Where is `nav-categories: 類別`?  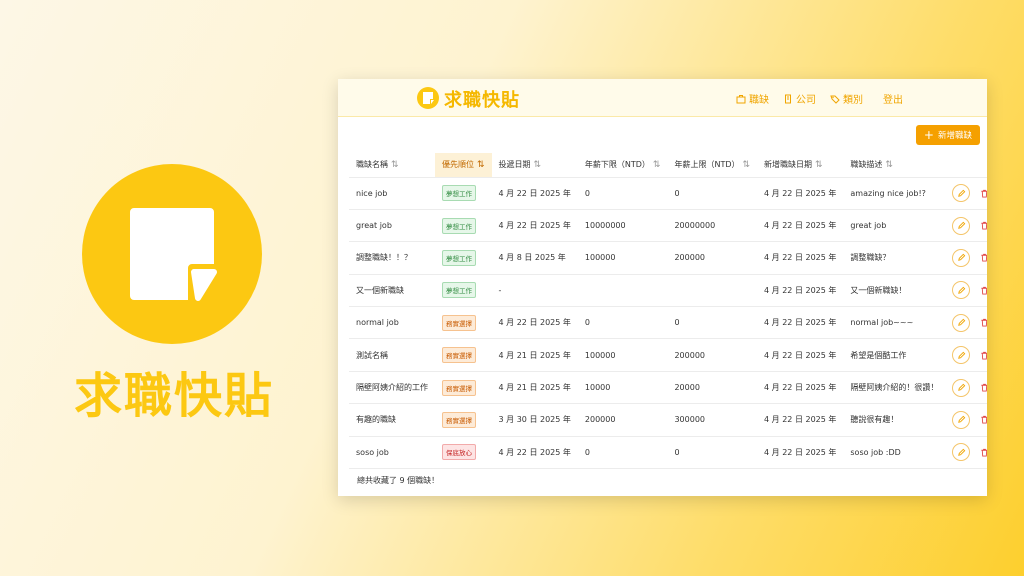 nav-categories: 類別 is located at coordinates (846, 98).